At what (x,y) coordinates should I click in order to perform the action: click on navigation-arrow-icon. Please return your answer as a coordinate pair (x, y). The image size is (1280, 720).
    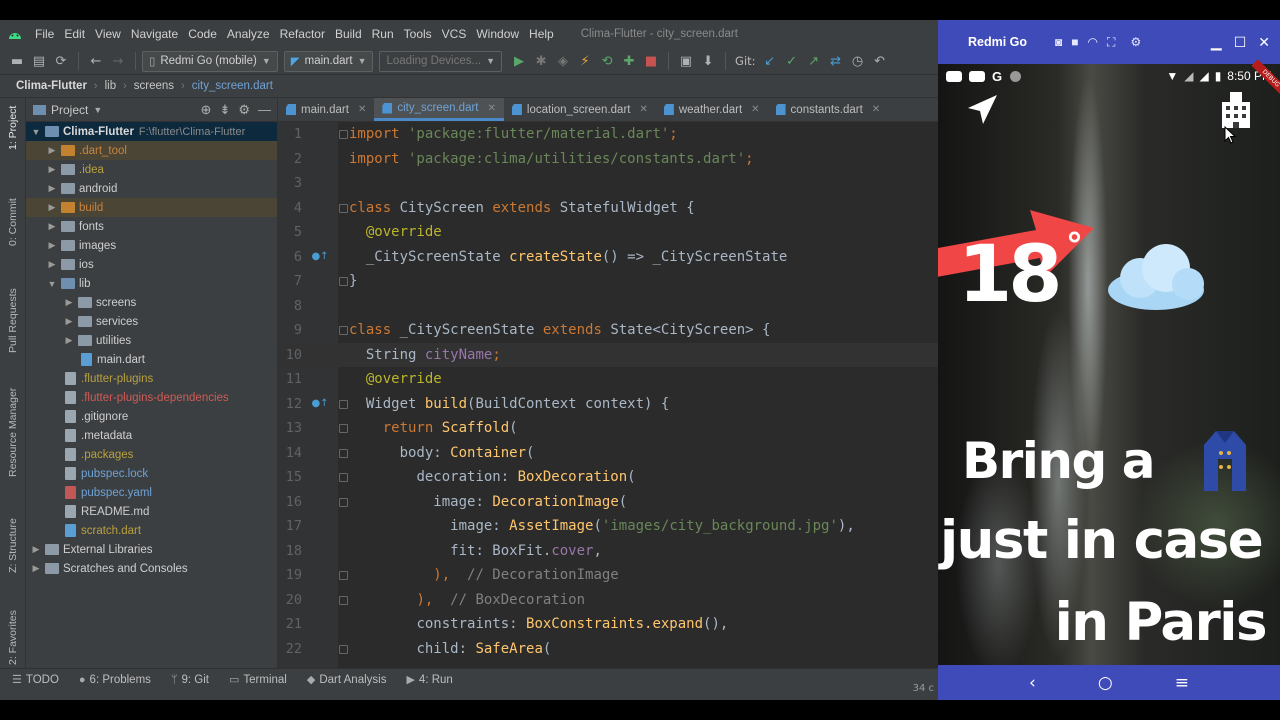
    Looking at the image, I should click on (982, 110).